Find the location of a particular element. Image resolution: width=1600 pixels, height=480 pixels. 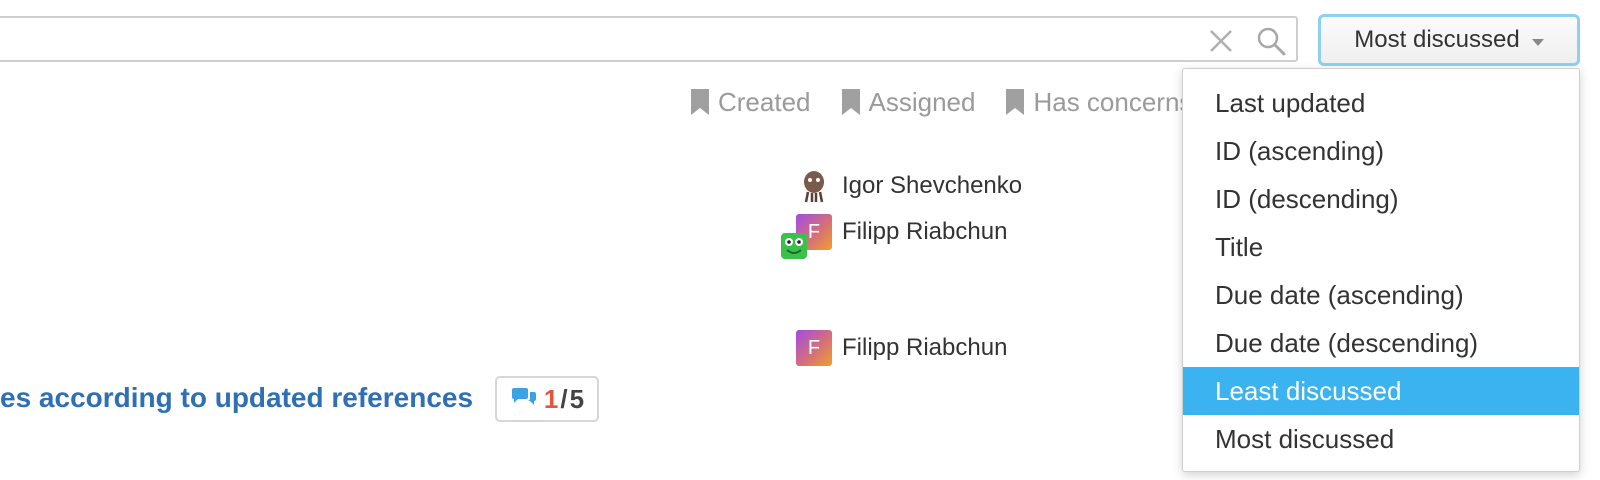

menu-item-due-date-descending: Due date (descending) is located at coordinates (1381, 343).